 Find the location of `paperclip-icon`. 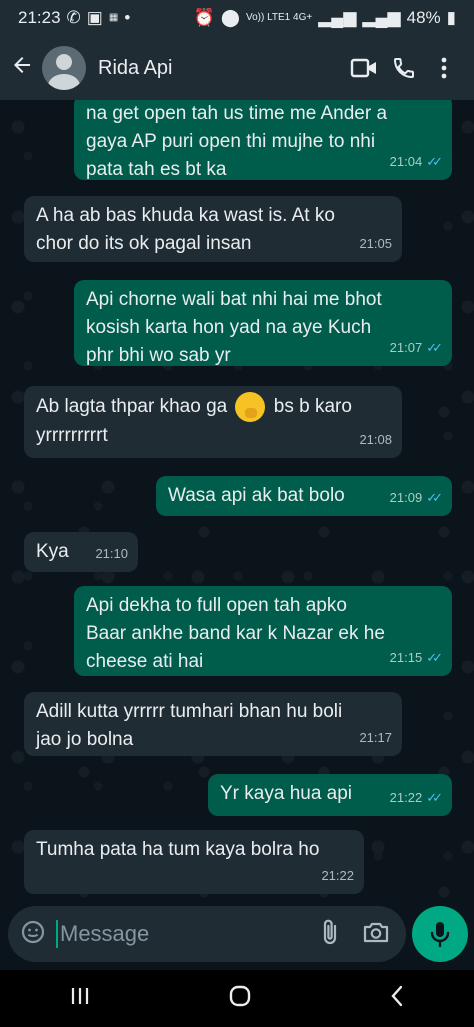

paperclip-icon is located at coordinates (330, 934).